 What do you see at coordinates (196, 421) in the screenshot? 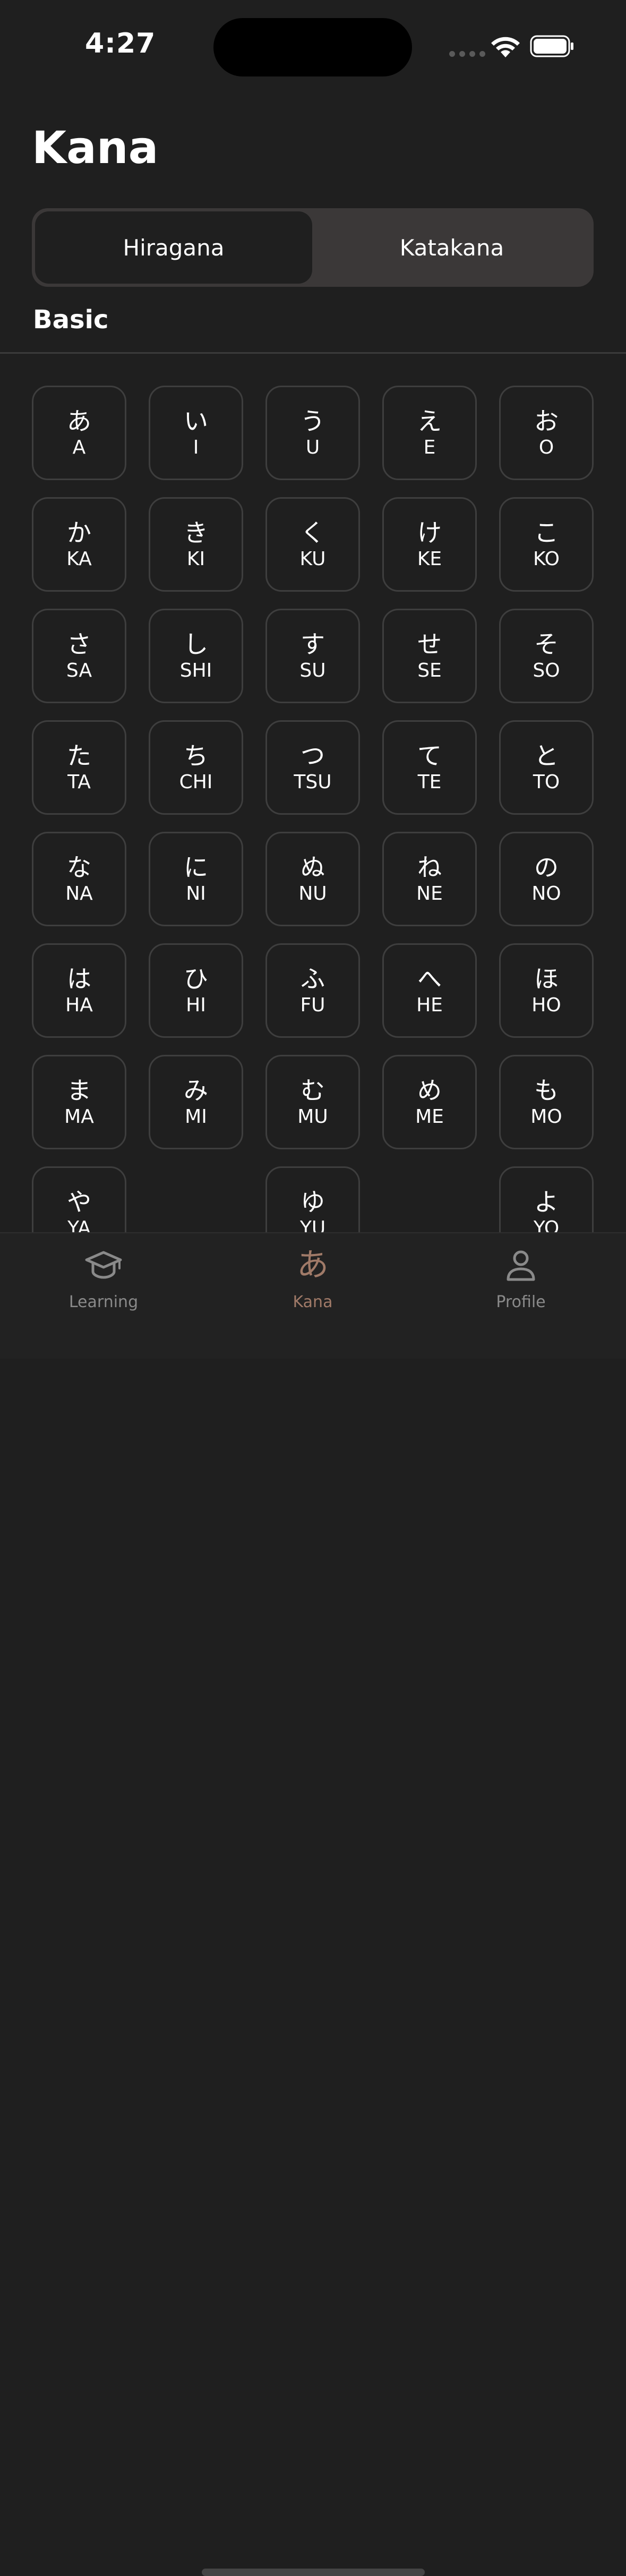
I see `kana-character: い` at bounding box center [196, 421].